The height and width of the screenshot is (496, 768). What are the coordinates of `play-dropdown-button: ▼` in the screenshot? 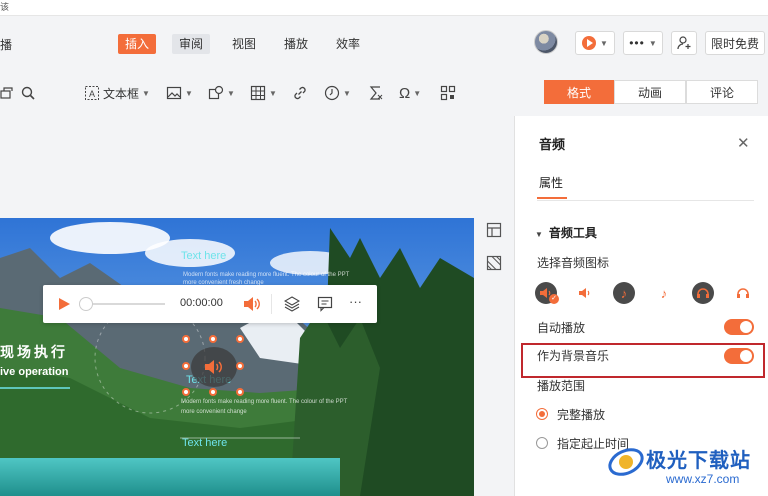 It's located at (595, 43).